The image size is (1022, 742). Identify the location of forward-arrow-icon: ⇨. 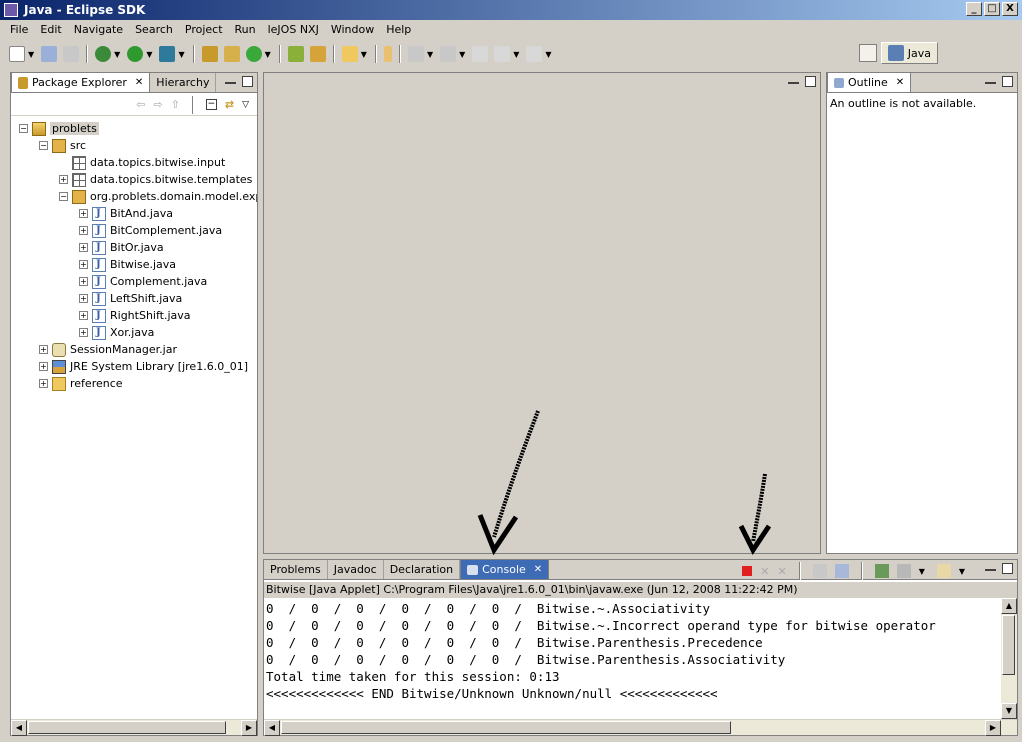
(157, 104).